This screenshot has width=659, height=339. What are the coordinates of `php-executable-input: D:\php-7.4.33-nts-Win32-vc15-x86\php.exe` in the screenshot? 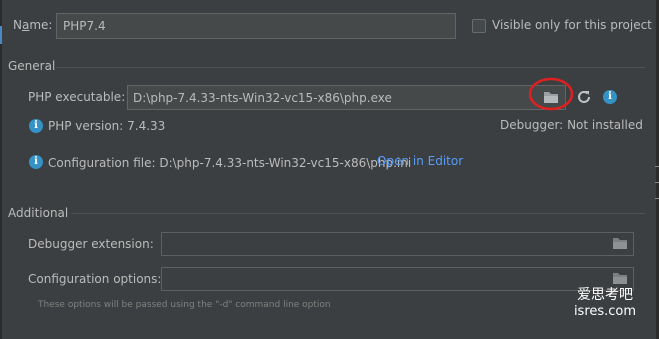 It's located at (346, 97).